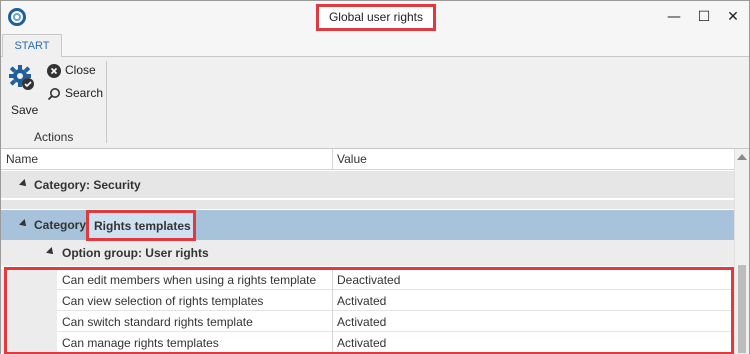 This screenshot has width=750, height=354. What do you see at coordinates (22, 159) in the screenshot?
I see `column-header-name: Name` at bounding box center [22, 159].